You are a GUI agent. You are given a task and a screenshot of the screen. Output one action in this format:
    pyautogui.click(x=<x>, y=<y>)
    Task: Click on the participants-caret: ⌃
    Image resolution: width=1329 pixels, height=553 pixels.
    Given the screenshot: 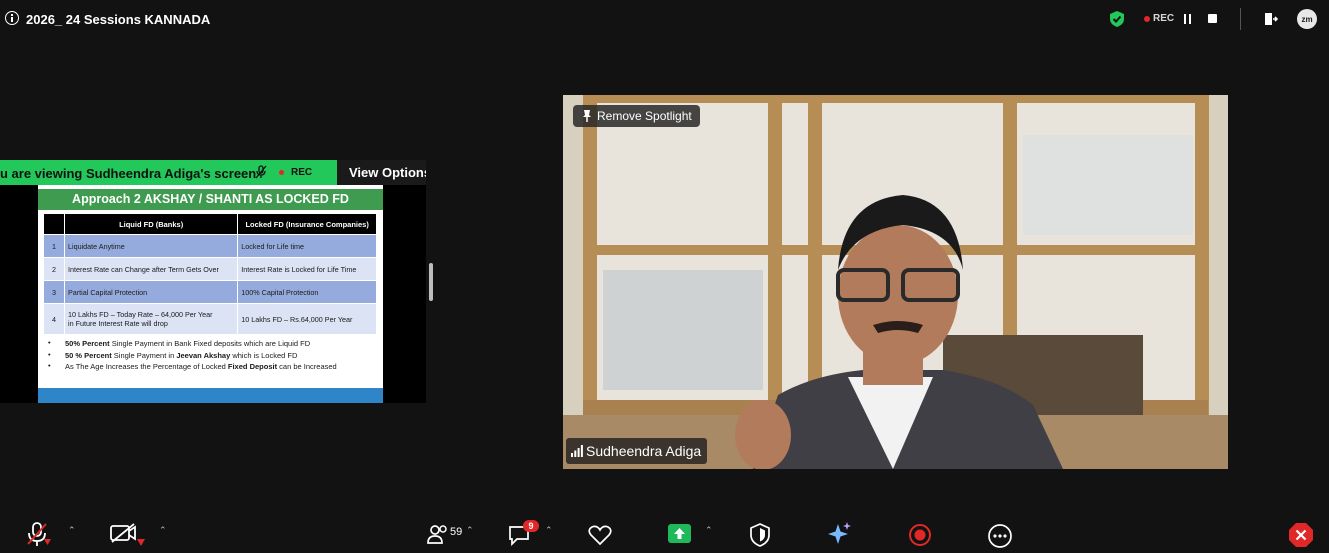 What is the action you would take?
    pyautogui.click(x=470, y=530)
    